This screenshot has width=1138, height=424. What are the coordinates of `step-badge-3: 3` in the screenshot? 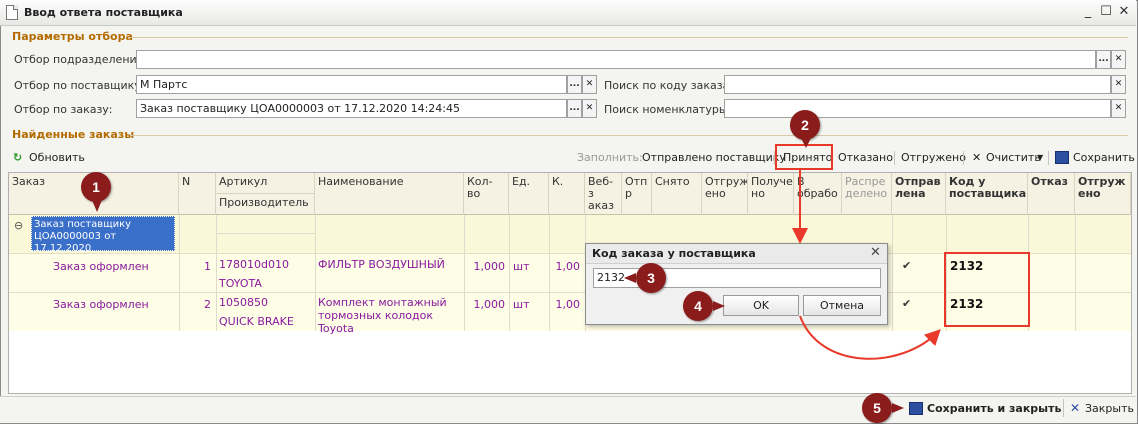 It's located at (651, 278).